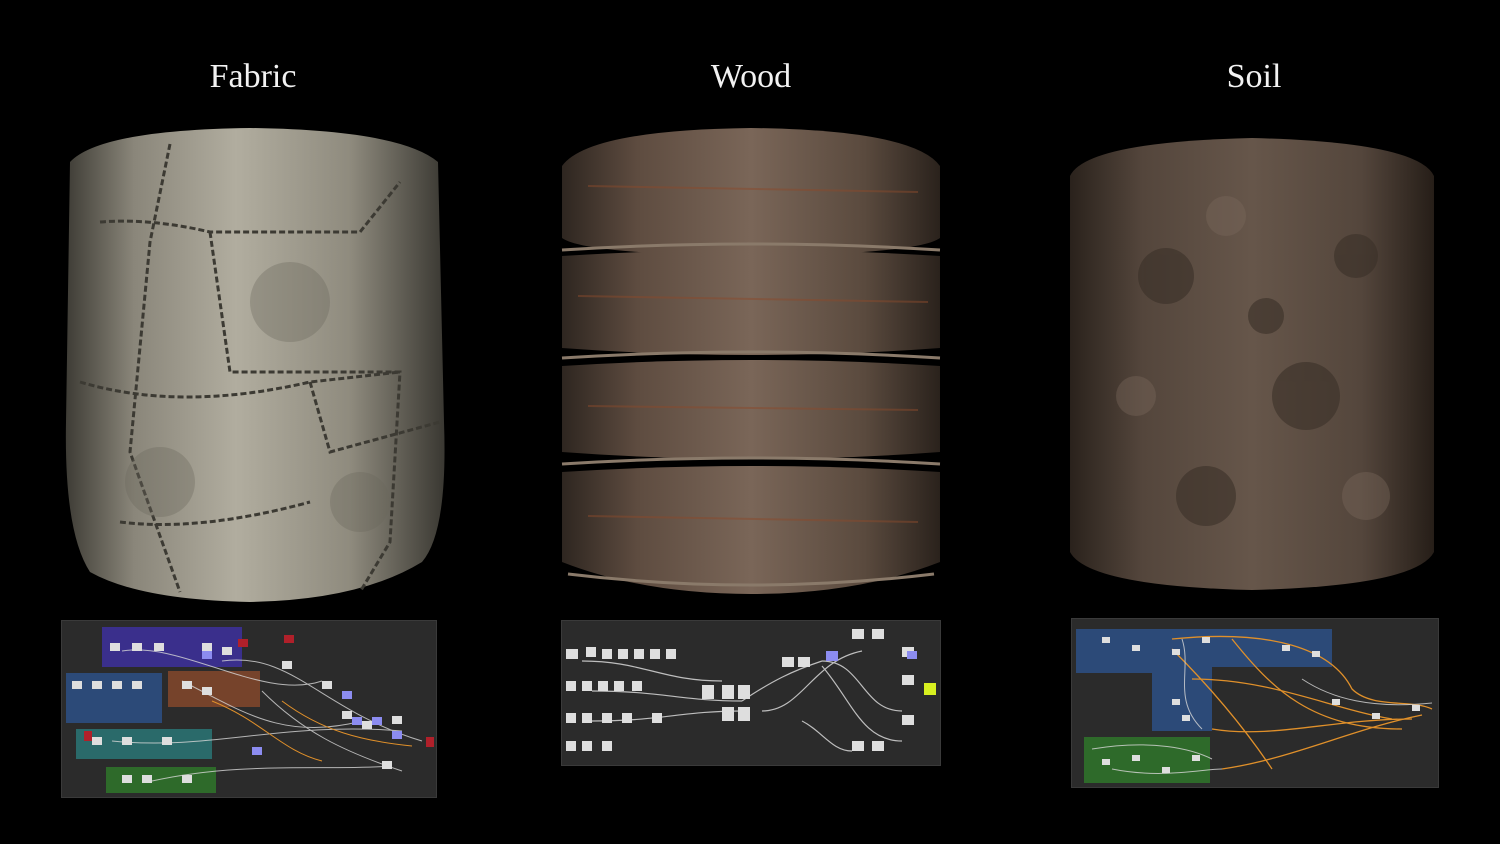 This screenshot has height=844, width=1500. I want to click on fabric-node-graph, so click(249, 709).